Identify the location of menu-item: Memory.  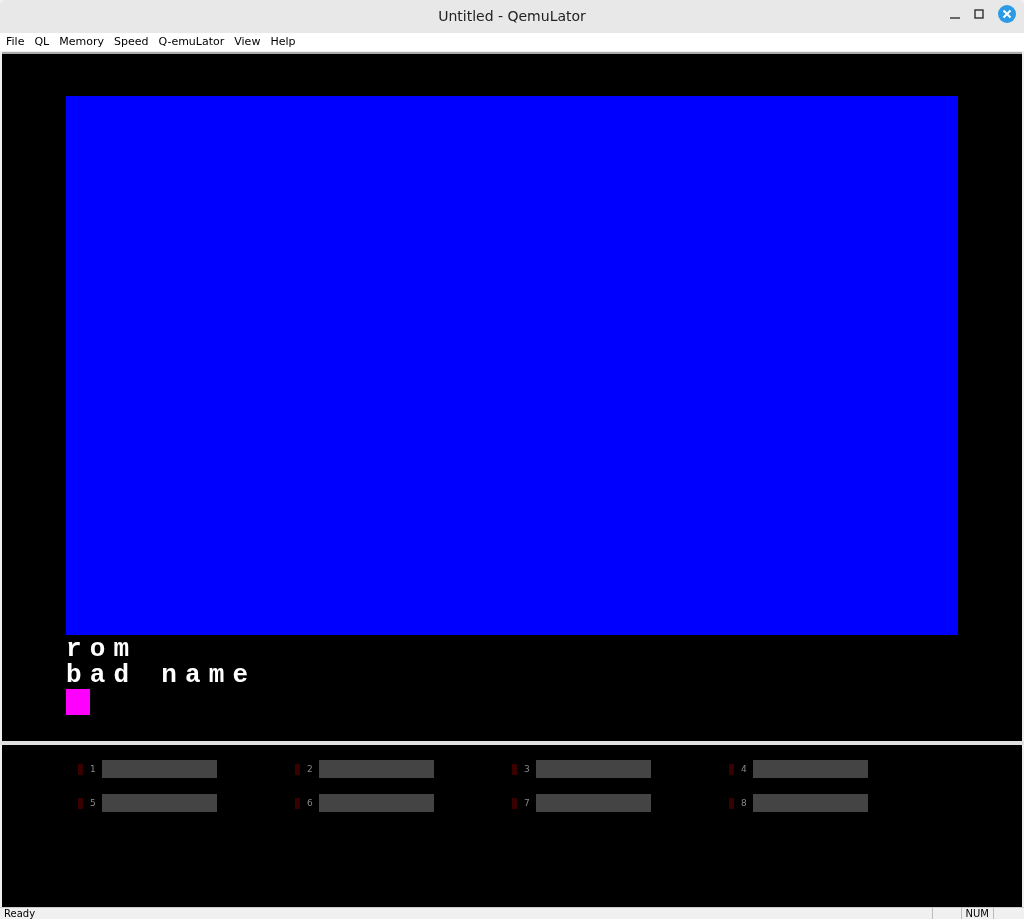
(81, 42).